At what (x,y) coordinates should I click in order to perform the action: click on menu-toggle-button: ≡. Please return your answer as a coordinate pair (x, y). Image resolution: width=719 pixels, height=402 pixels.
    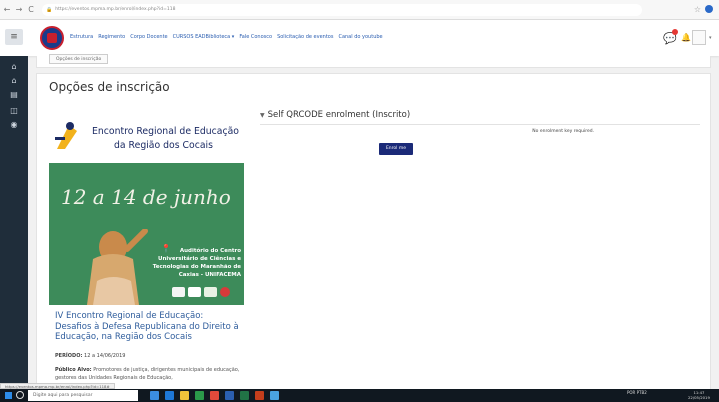
    Looking at the image, I should click on (14, 37).